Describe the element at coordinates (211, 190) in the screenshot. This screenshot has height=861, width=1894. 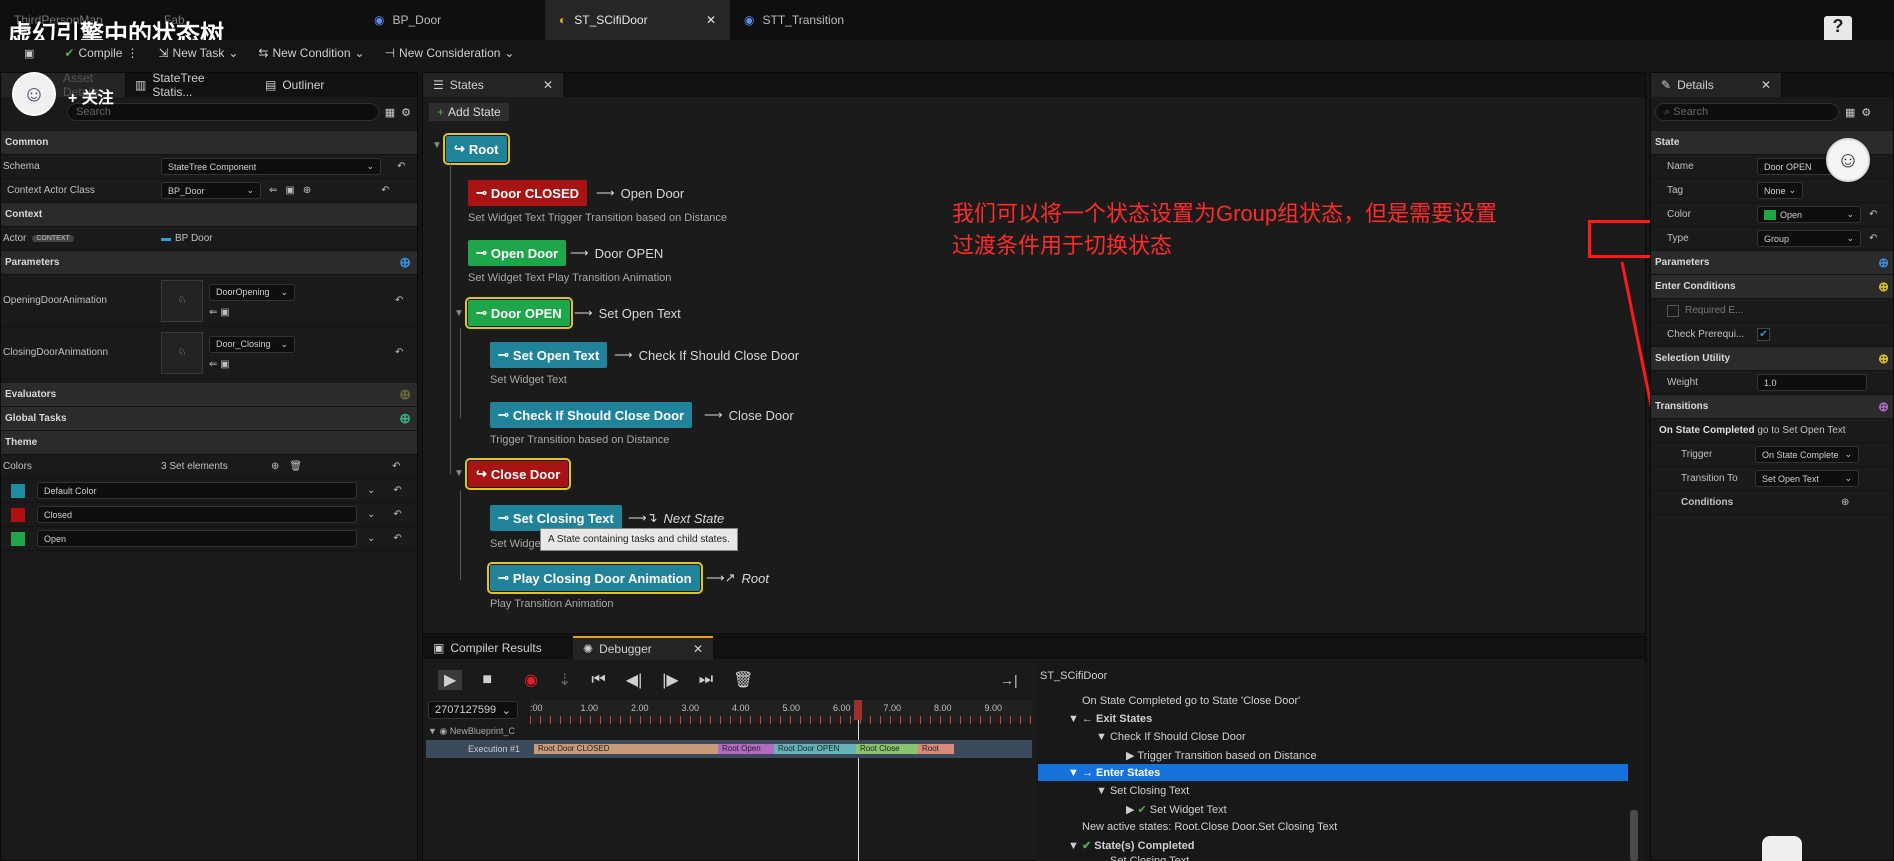
I see `context-actor-class-dropdown: BP_Door ⌄` at that location.